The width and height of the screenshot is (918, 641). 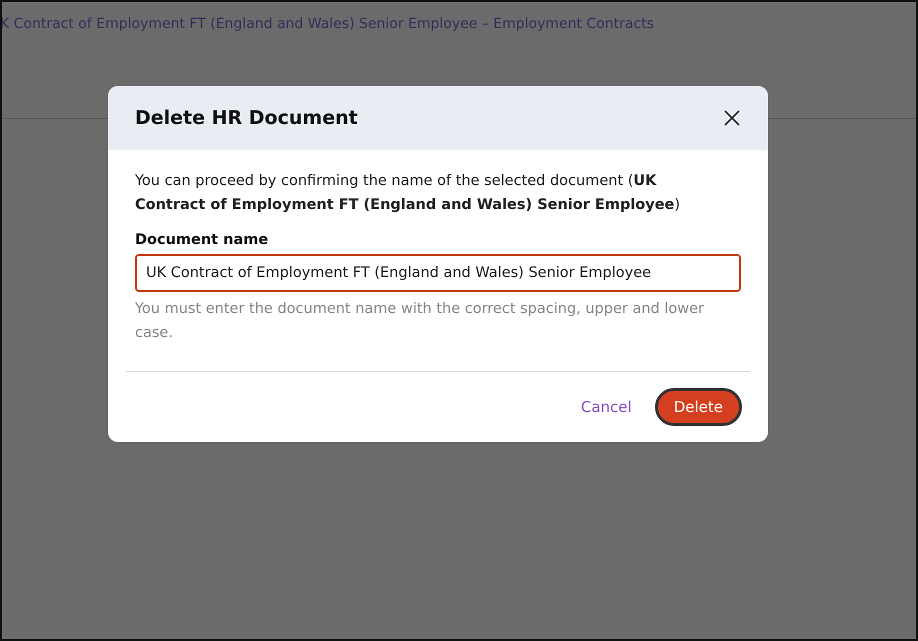 I want to click on document-name-field: UK Contract of Employment FT (England and Wales) Senior Employee, so click(x=438, y=273).